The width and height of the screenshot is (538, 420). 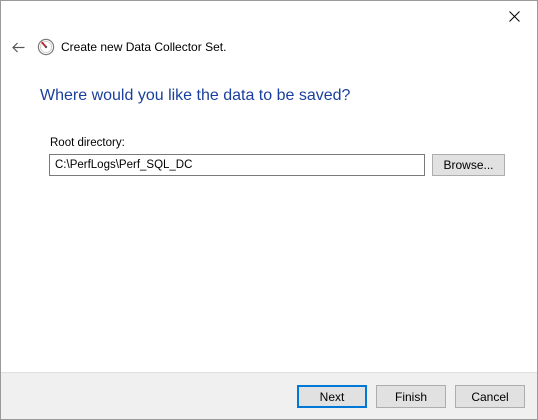 I want to click on close-button, so click(x=514, y=16).